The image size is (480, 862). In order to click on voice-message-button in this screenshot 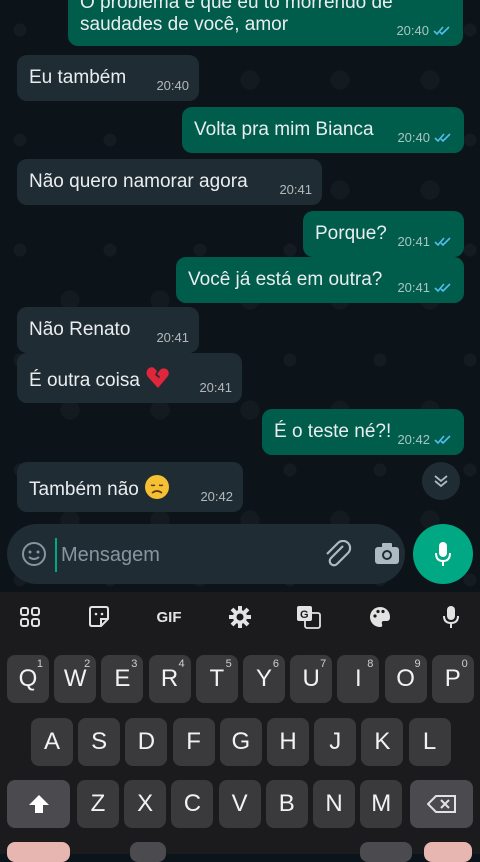, I will do `click(443, 554)`.